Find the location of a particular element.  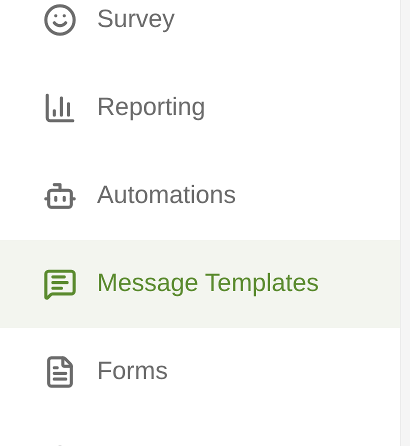

bar-chart-icon is located at coordinates (60, 108).